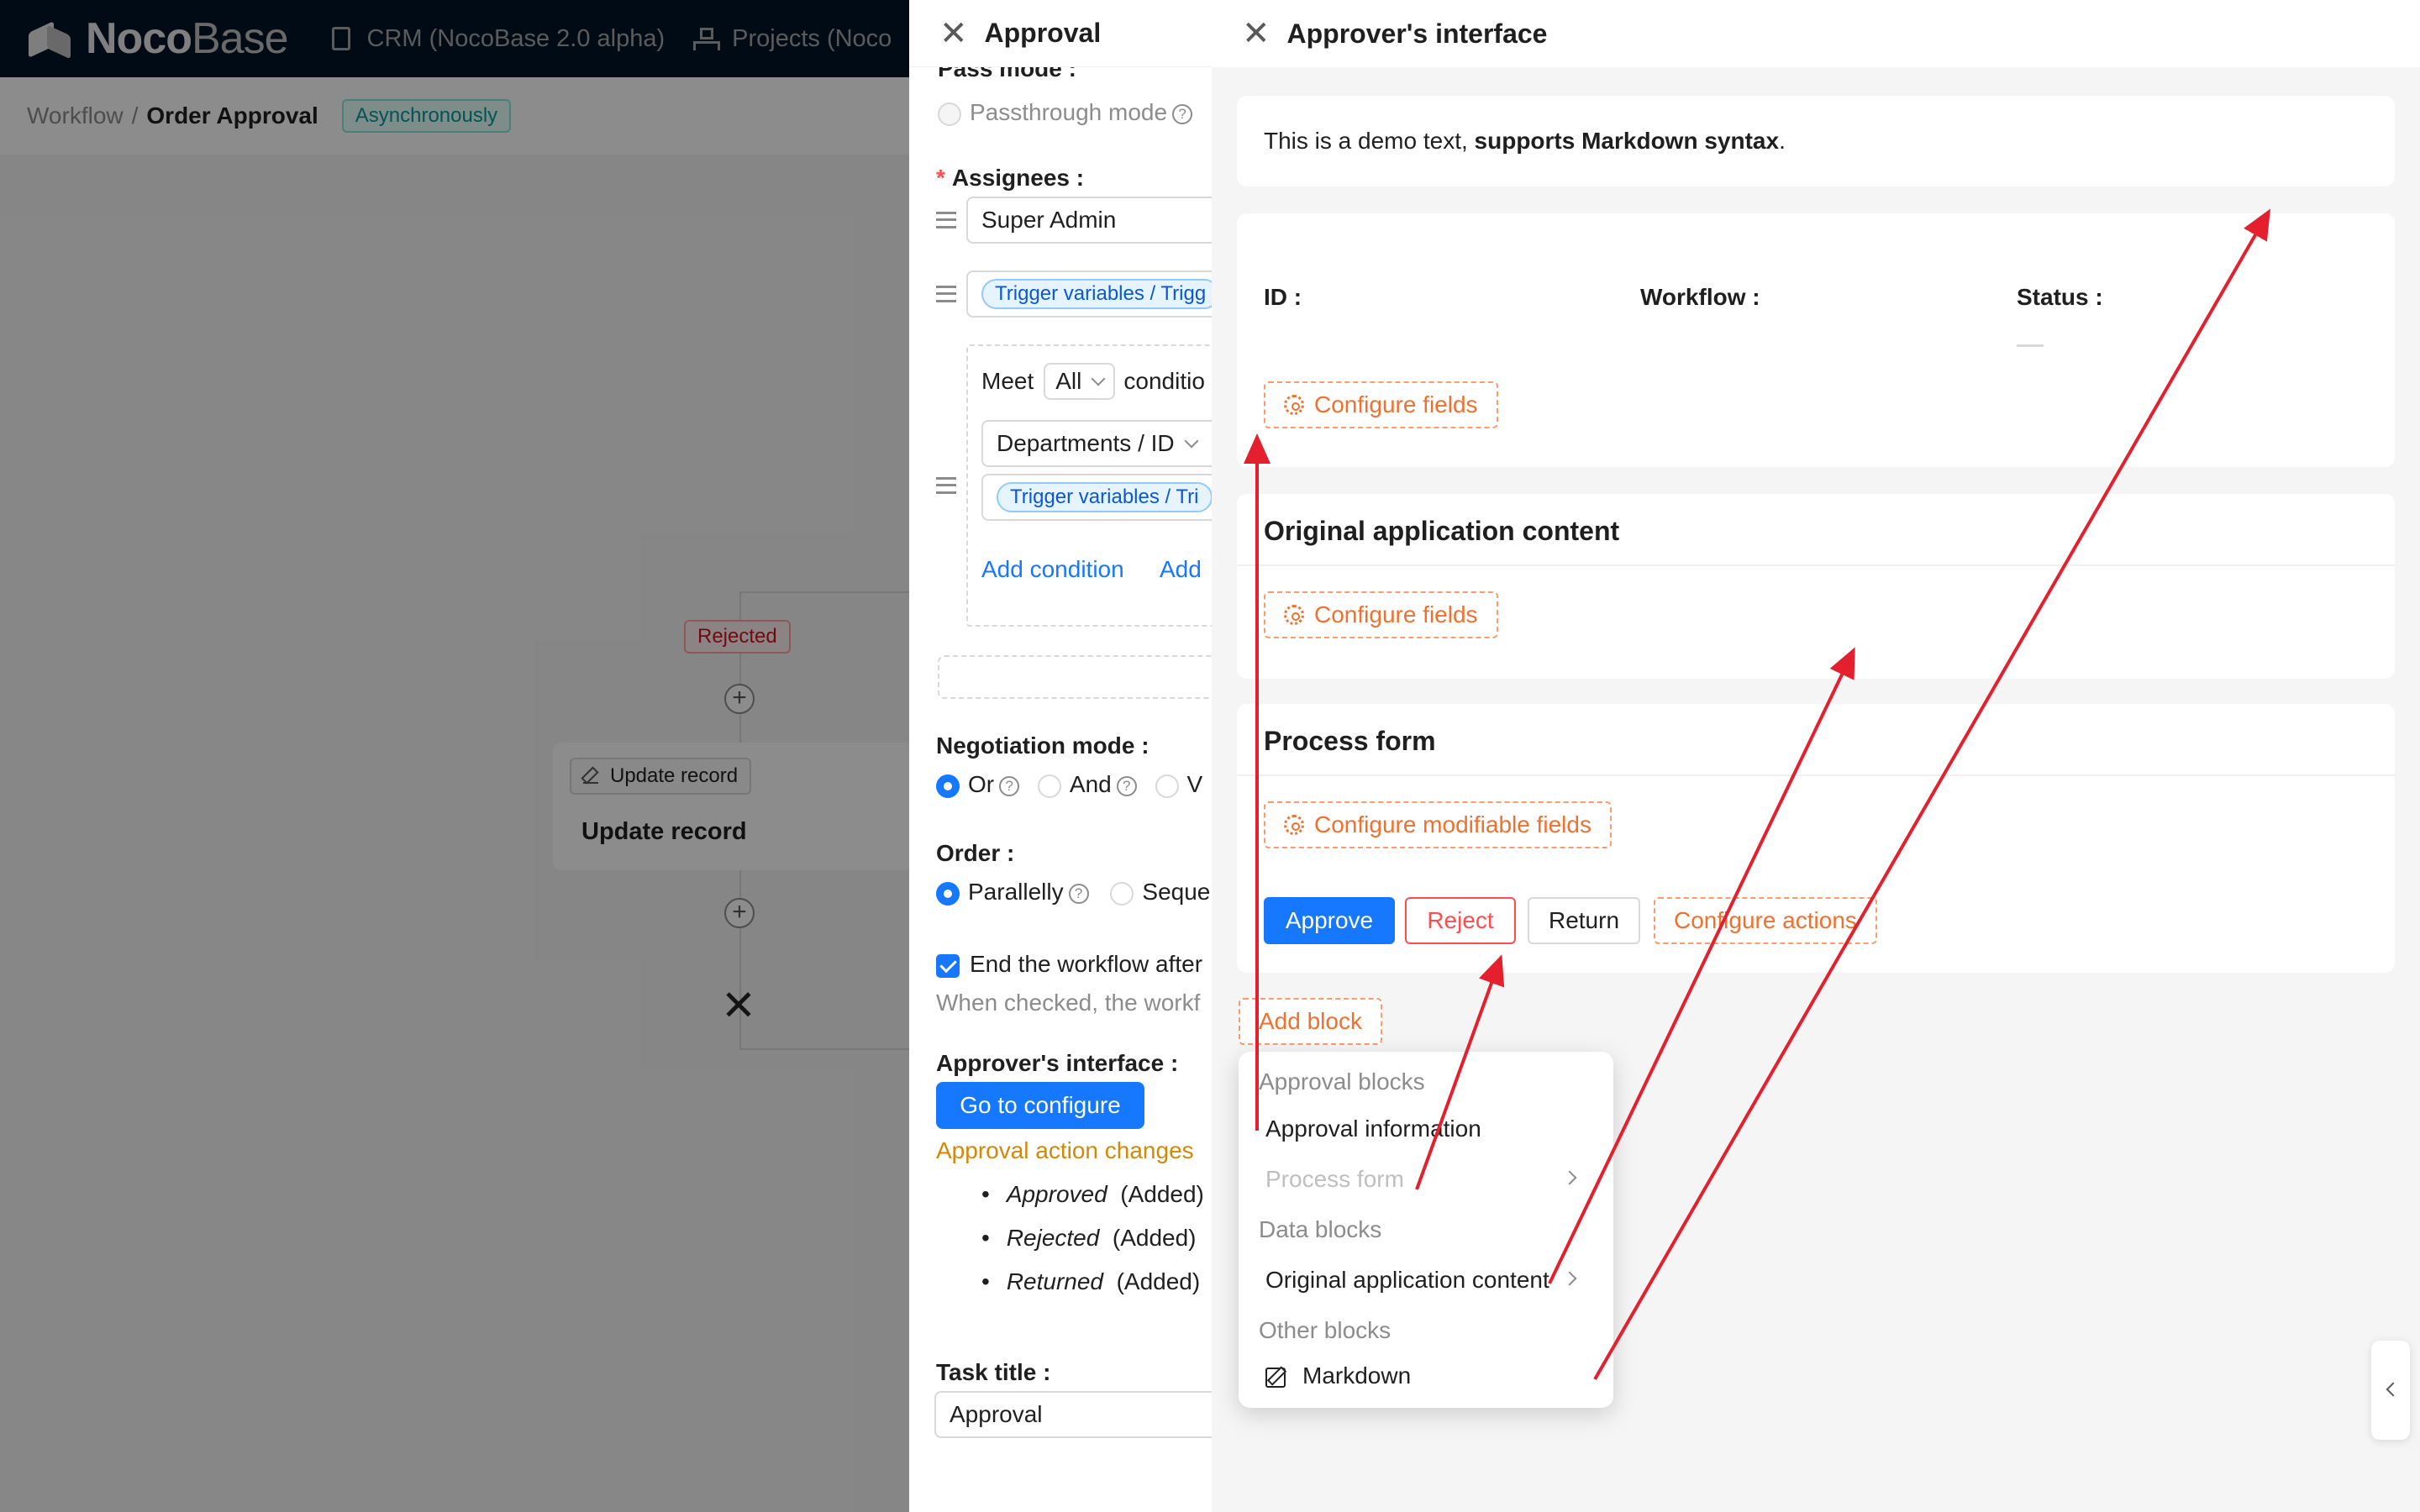 The image size is (2420, 1512). Describe the element at coordinates (1070, 112) in the screenshot. I see `passthrough-mode-option: Passthrough mode?` at that location.